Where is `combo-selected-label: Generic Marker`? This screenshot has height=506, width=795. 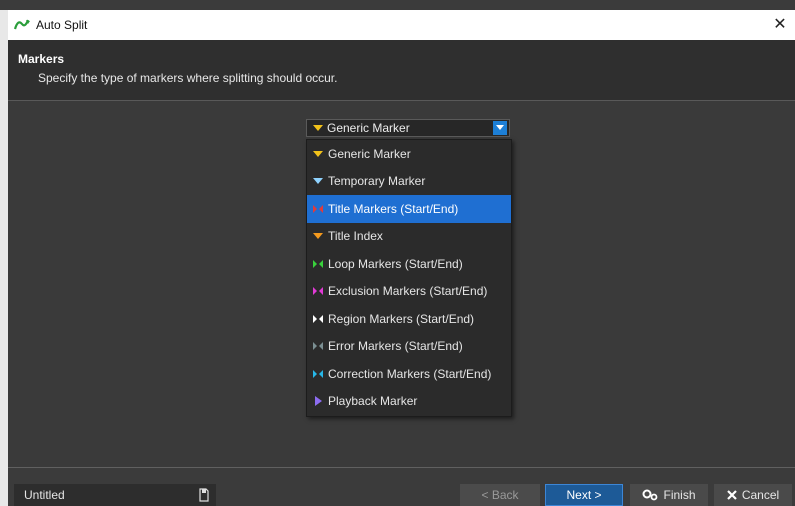 combo-selected-label: Generic Marker is located at coordinates (368, 128).